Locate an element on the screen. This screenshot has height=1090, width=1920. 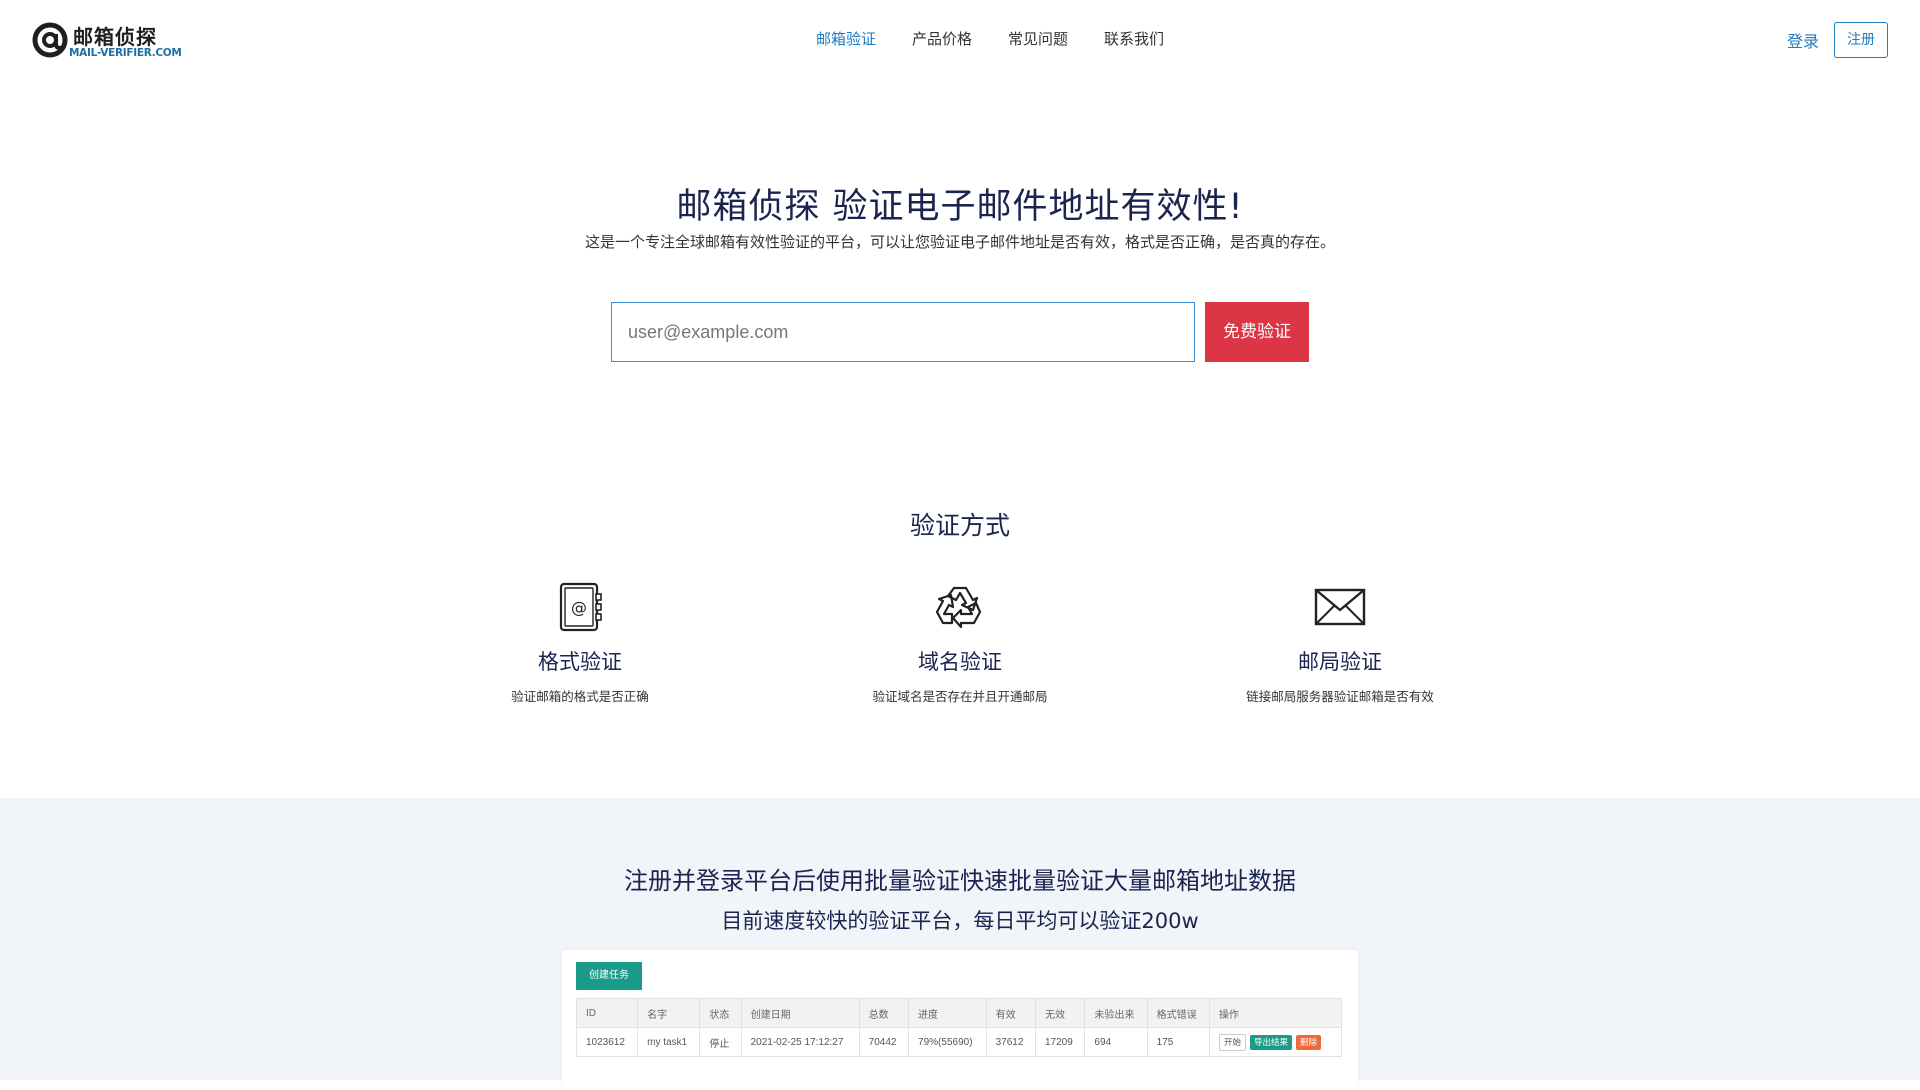
col-status: 状态 is located at coordinates (720, 1013).